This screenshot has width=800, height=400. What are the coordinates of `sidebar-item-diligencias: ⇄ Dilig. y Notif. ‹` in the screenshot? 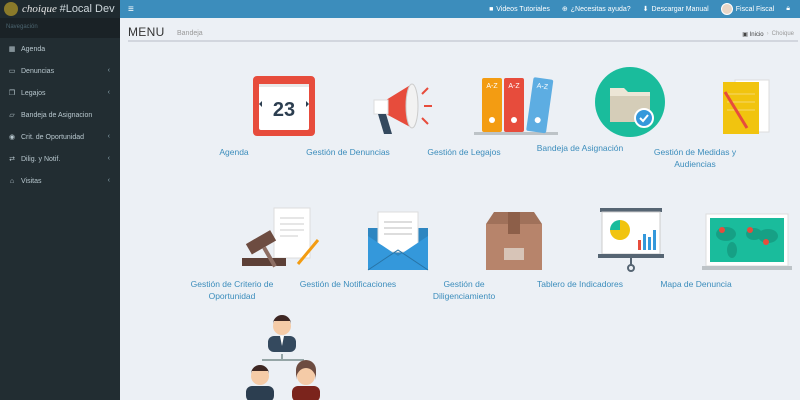 It's located at (60, 159).